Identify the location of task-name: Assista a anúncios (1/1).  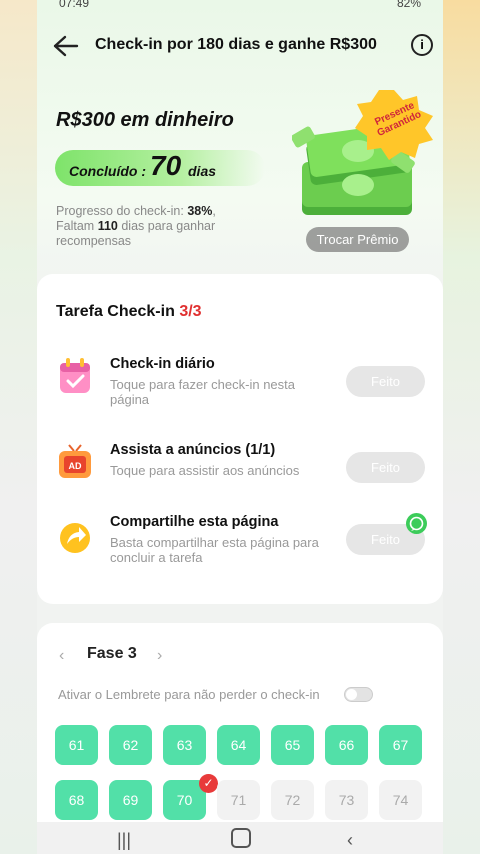
(193, 450).